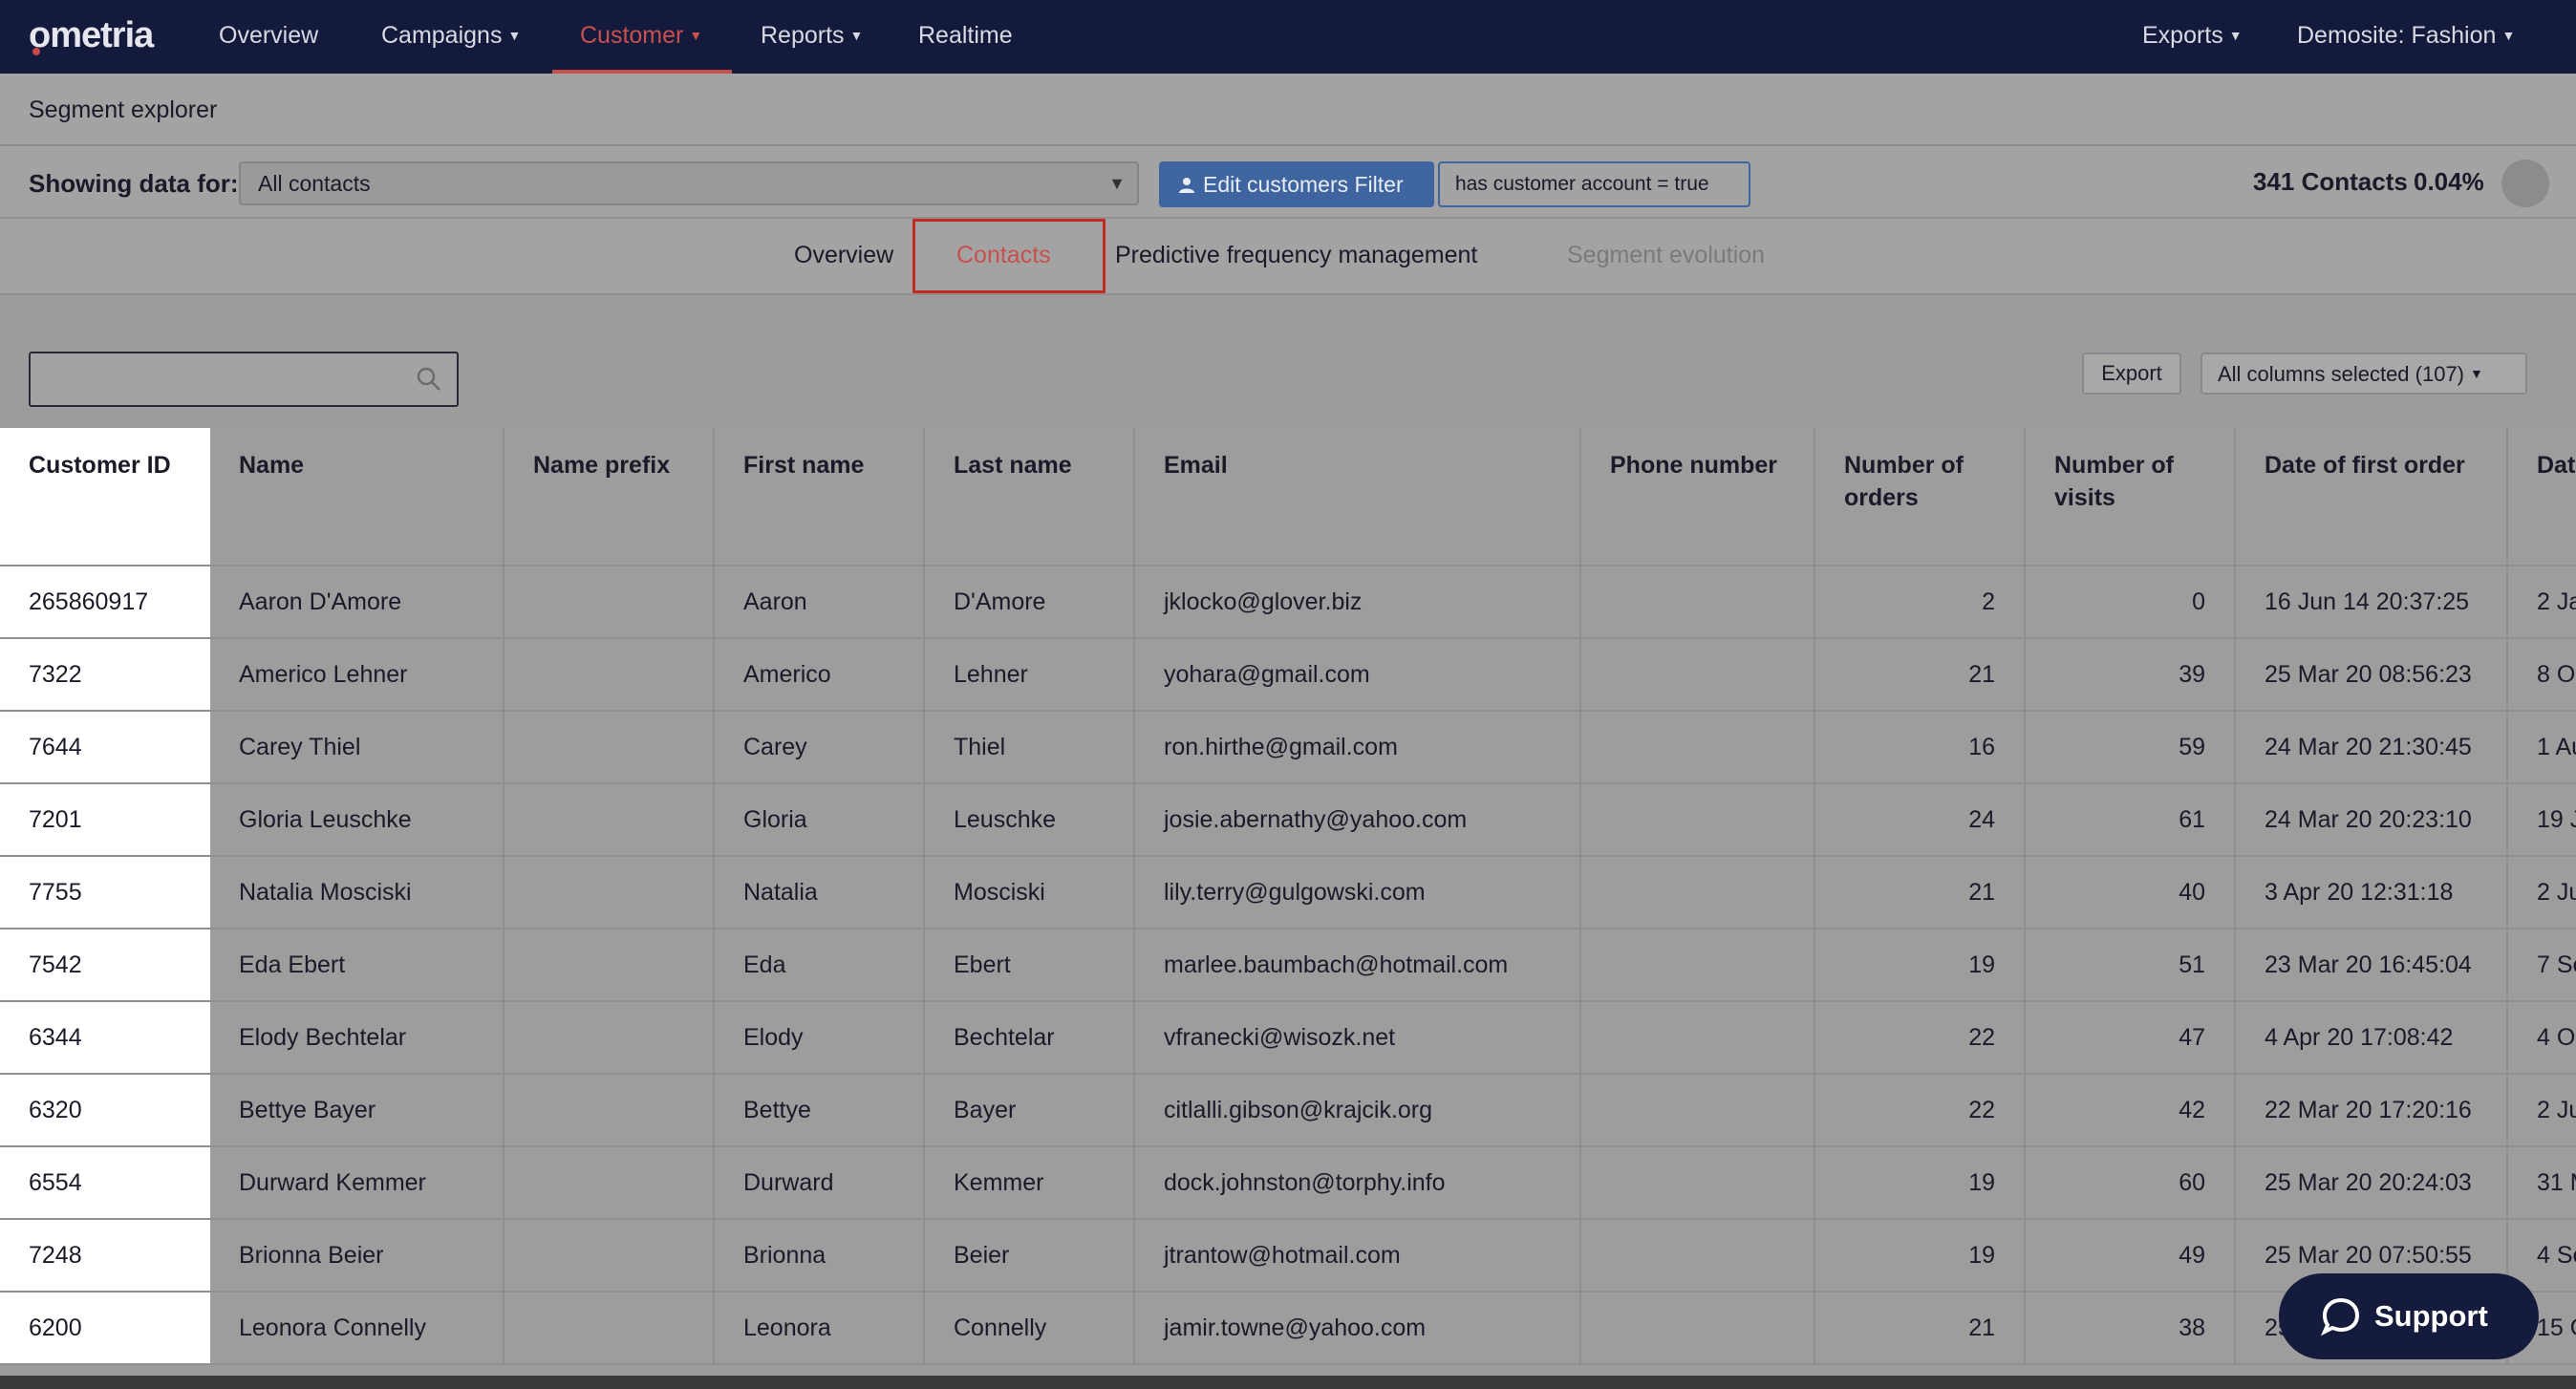 The width and height of the screenshot is (2576, 1389). What do you see at coordinates (2449, 181) in the screenshot?
I see `contacts-percentage: 0.04%` at bounding box center [2449, 181].